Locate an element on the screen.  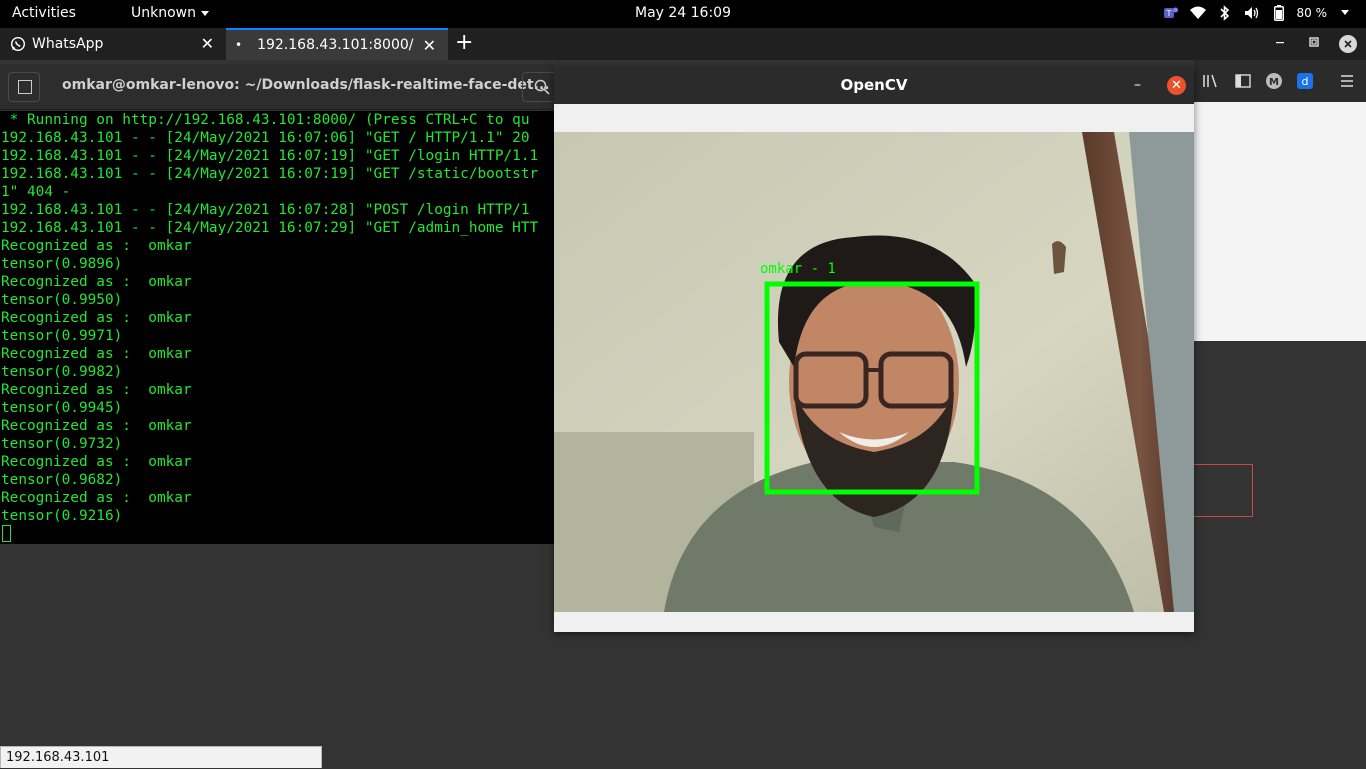
menu-icon is located at coordinates (1347, 81).